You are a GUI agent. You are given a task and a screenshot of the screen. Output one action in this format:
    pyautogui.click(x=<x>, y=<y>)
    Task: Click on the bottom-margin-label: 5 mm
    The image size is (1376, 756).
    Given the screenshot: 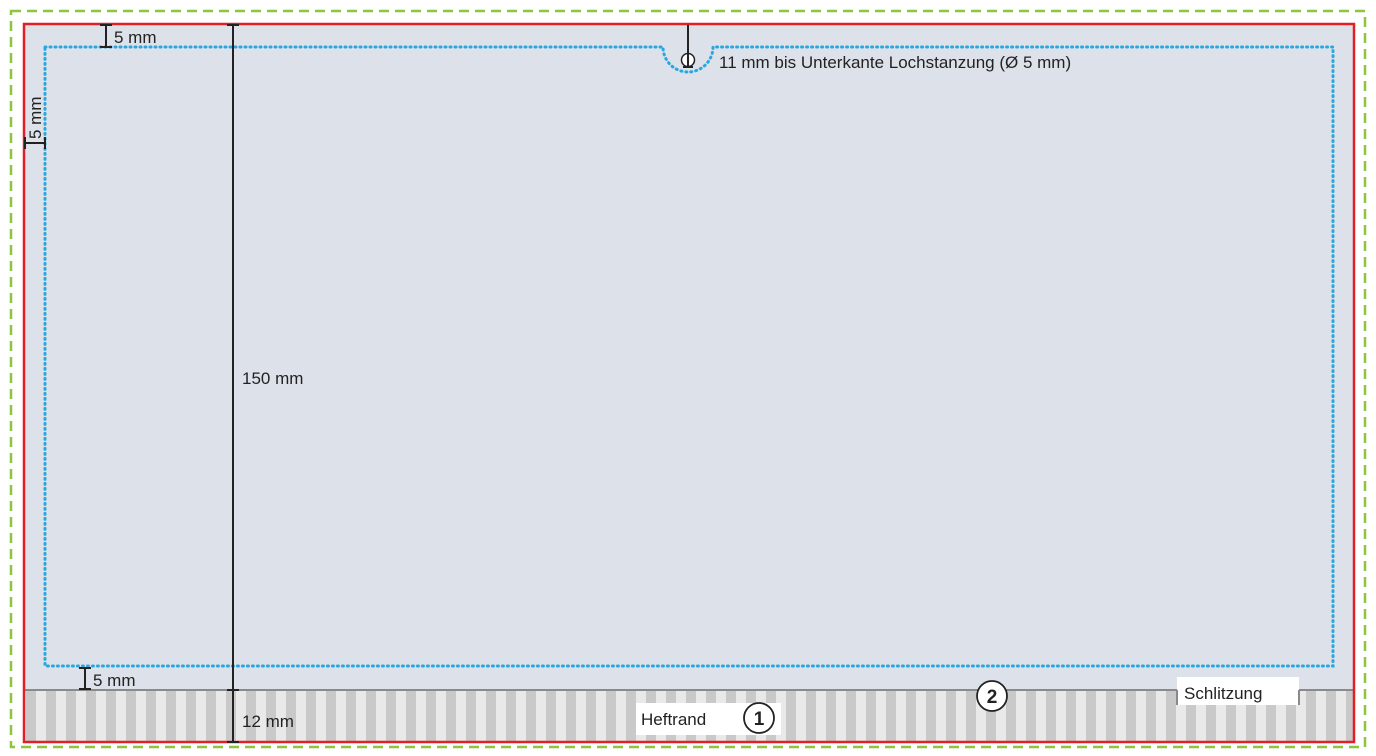 What is the action you would take?
    pyautogui.click(x=114, y=680)
    